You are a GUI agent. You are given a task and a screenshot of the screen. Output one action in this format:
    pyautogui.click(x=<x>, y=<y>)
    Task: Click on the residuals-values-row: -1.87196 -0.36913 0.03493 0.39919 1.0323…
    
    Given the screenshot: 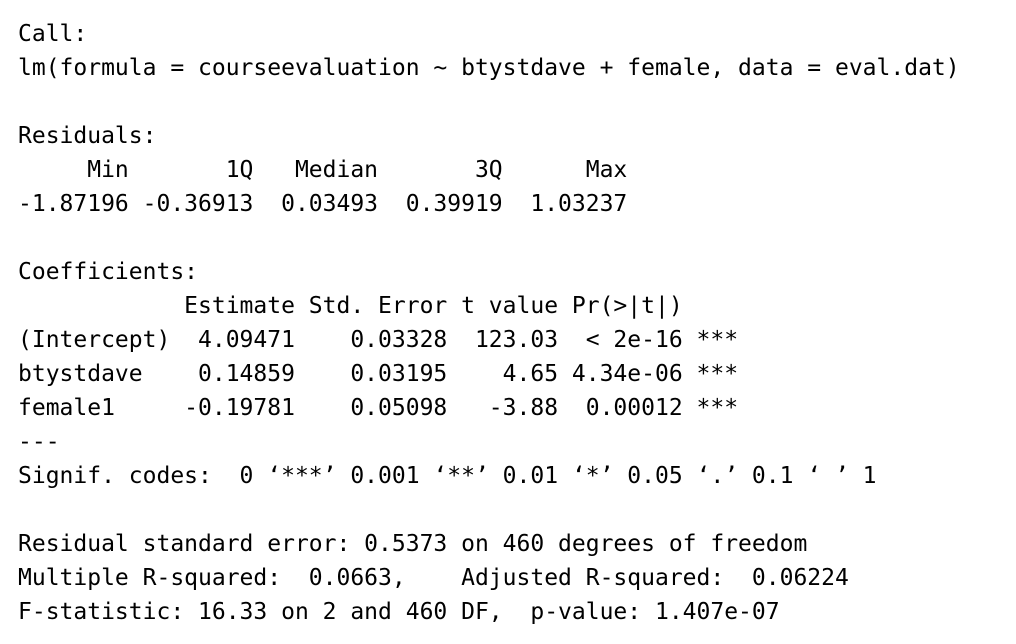 What is the action you would take?
    pyautogui.click(x=330, y=204)
    